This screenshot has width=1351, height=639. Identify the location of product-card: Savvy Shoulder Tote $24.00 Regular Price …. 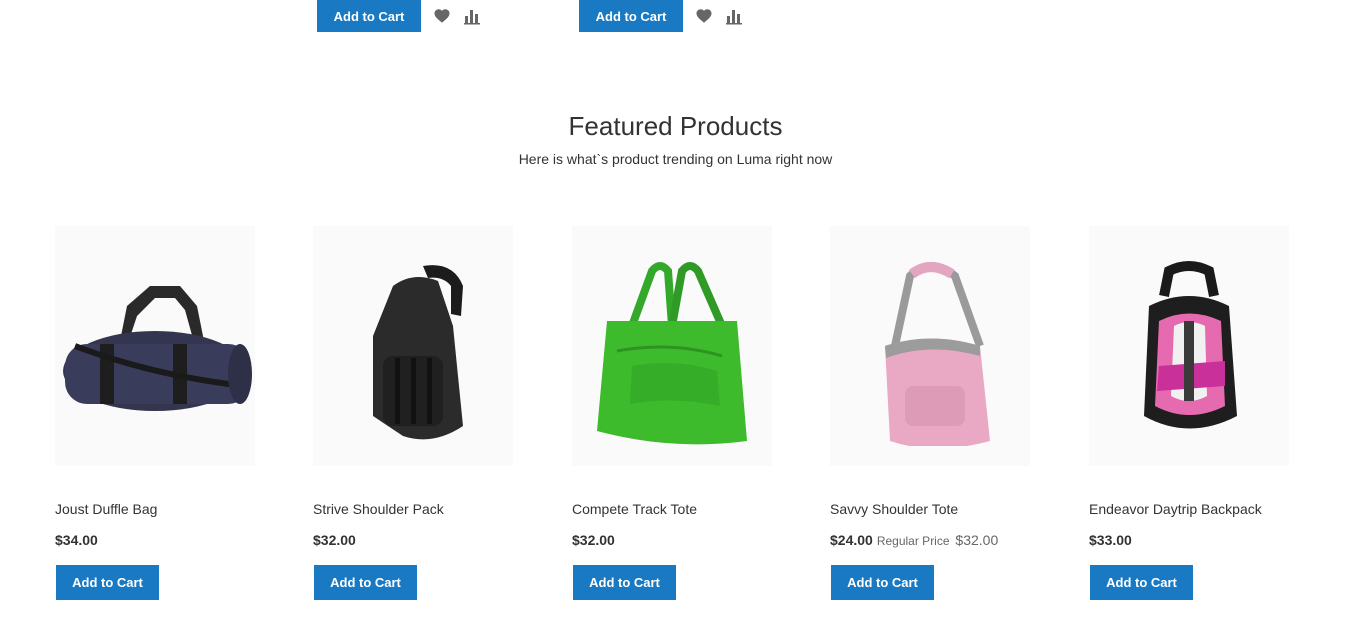
(945, 413).